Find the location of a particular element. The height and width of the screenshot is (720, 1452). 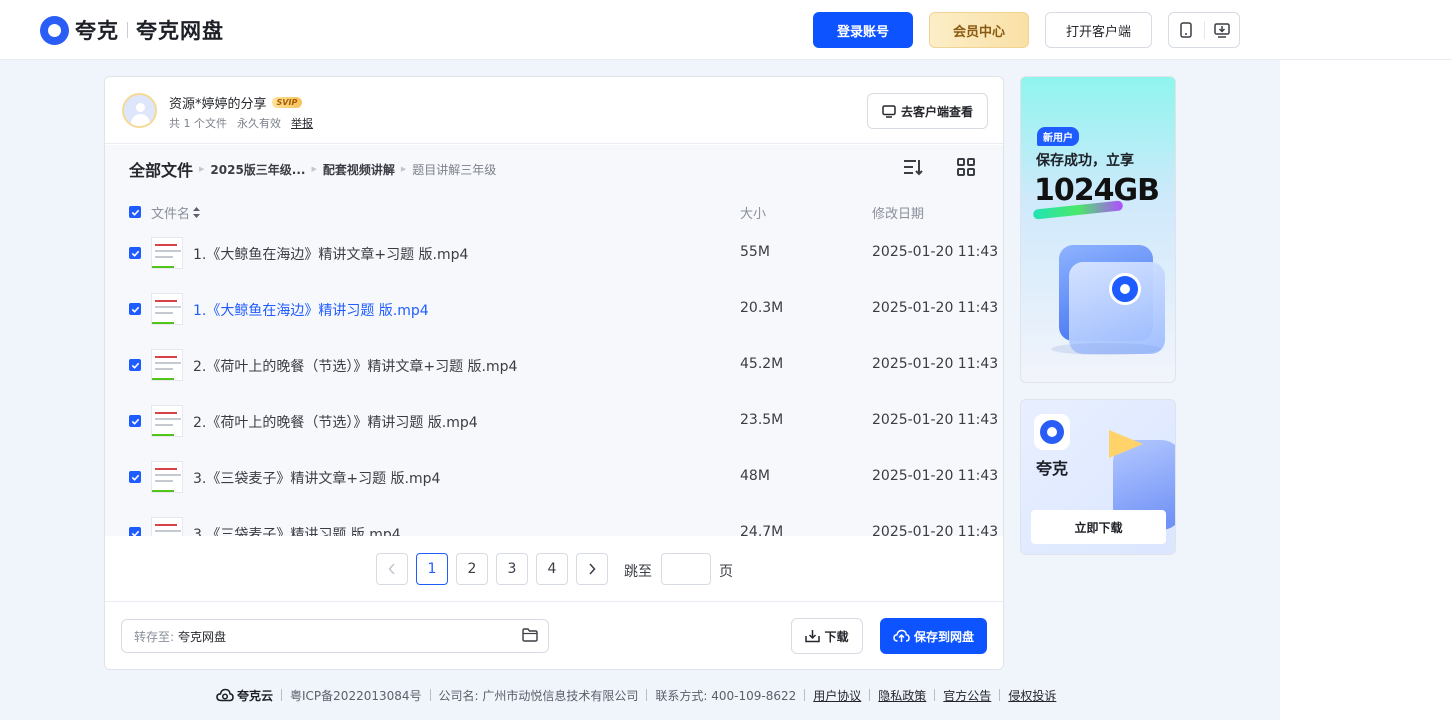

footer-link-infringement: 侵权投诉 is located at coordinates (1032, 695).